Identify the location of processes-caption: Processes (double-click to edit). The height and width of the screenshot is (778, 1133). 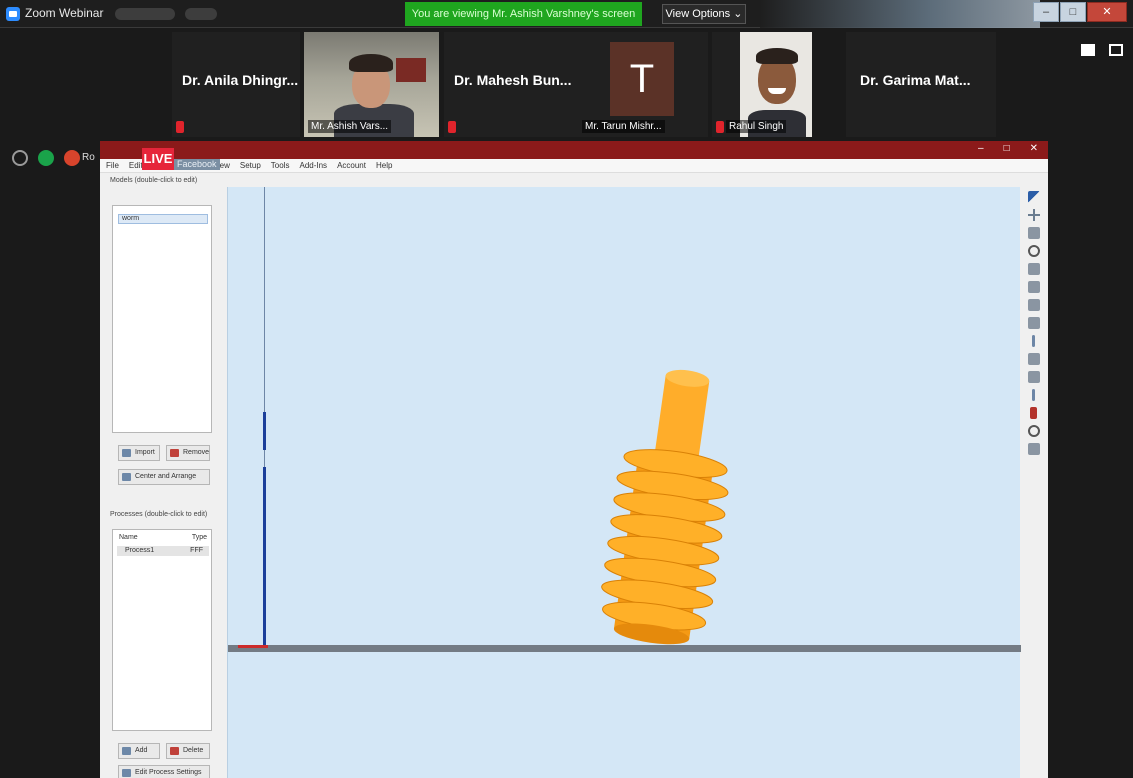
(159, 514).